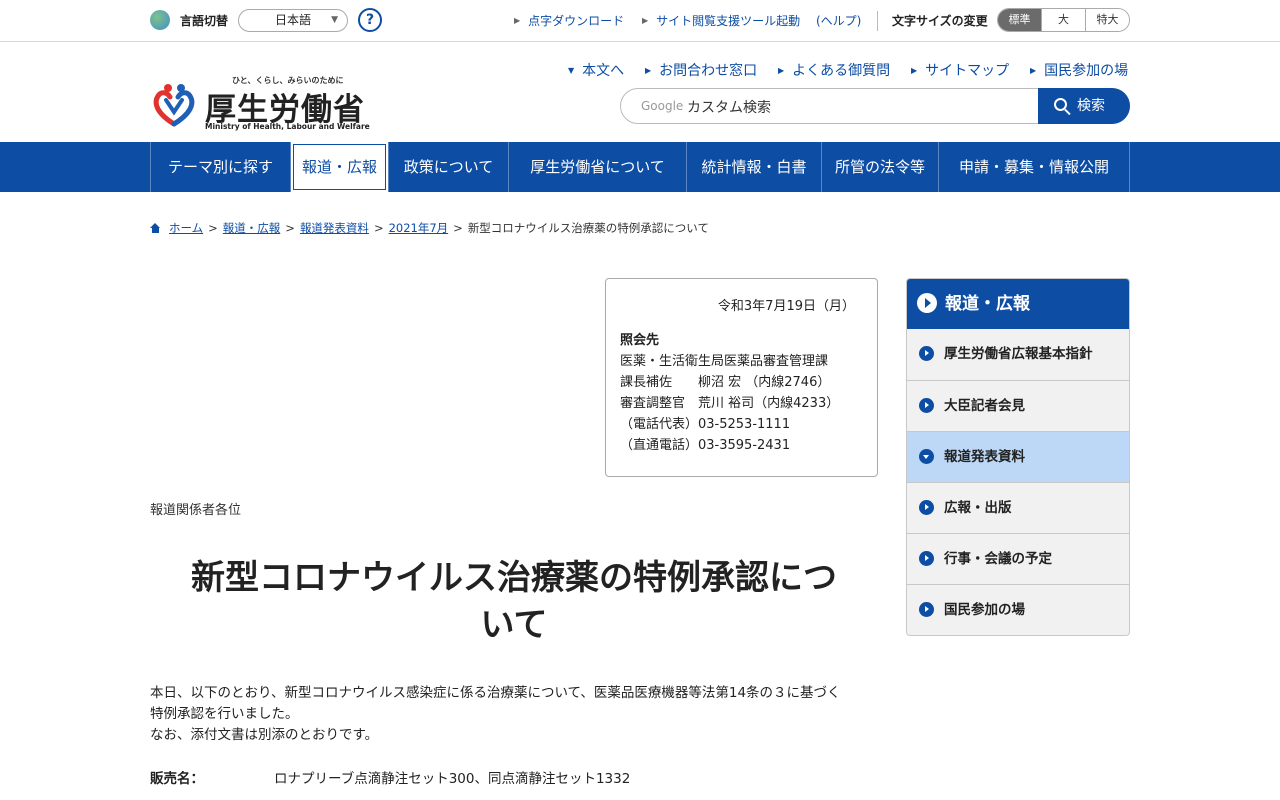 The image size is (1280, 800). What do you see at coordinates (926, 456) in the screenshot?
I see `arrow-circle-down-icon` at bounding box center [926, 456].